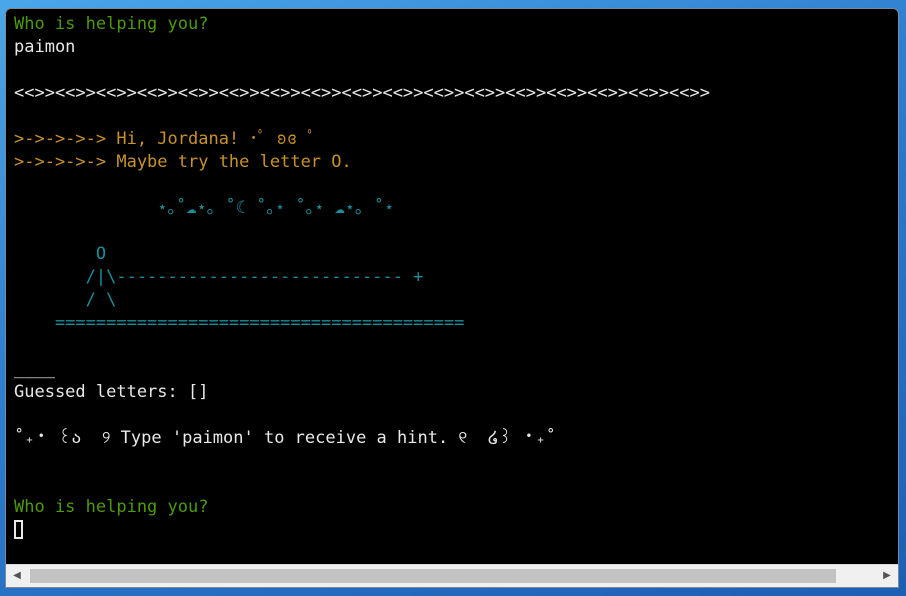  What do you see at coordinates (111, 392) in the screenshot?
I see `terminal-line: Guessed letters: []` at bounding box center [111, 392].